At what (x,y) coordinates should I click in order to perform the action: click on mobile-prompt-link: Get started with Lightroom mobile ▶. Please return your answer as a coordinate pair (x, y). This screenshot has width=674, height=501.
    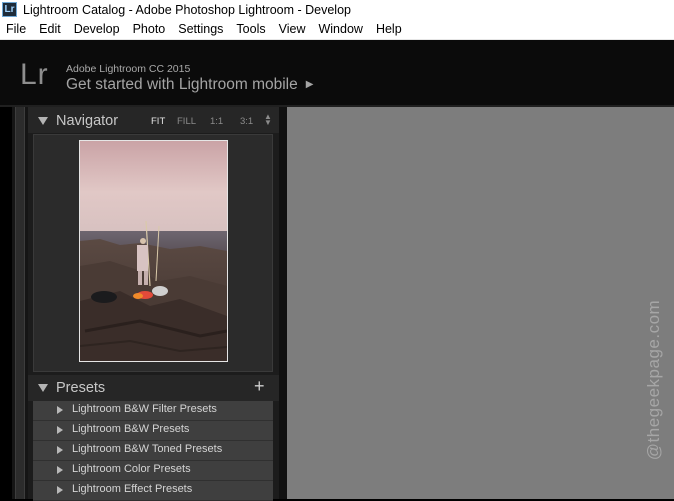
    Looking at the image, I should click on (189, 85).